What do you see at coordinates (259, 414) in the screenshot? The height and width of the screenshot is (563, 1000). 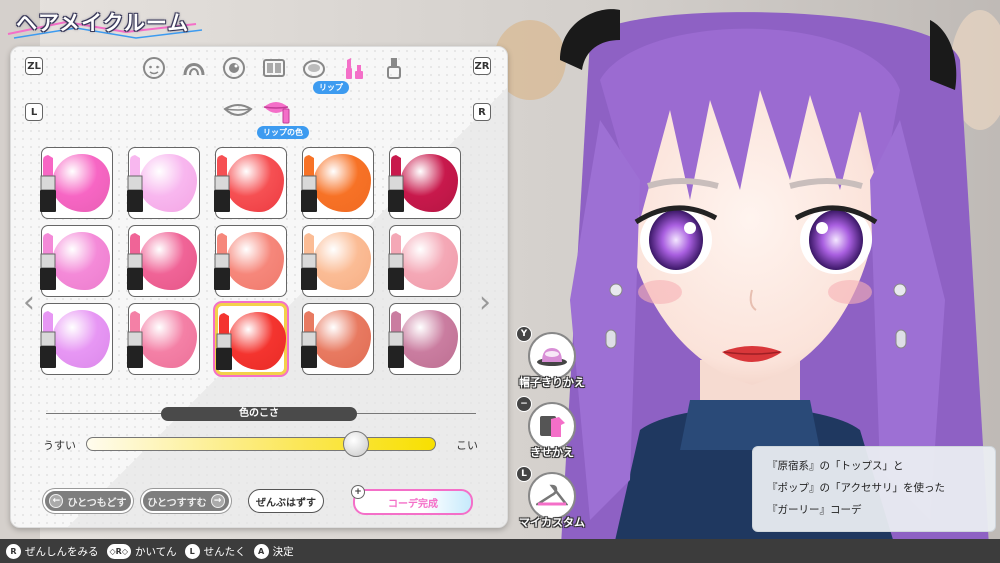 I see `slider-label: 色のこさ` at bounding box center [259, 414].